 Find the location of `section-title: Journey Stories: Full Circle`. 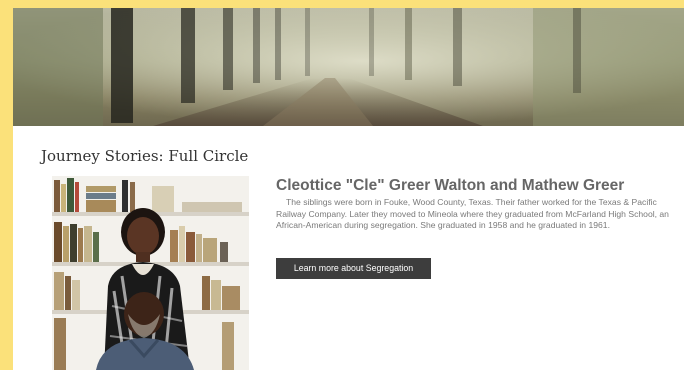

section-title: Journey Stories: Full Circle is located at coordinates (145, 156).